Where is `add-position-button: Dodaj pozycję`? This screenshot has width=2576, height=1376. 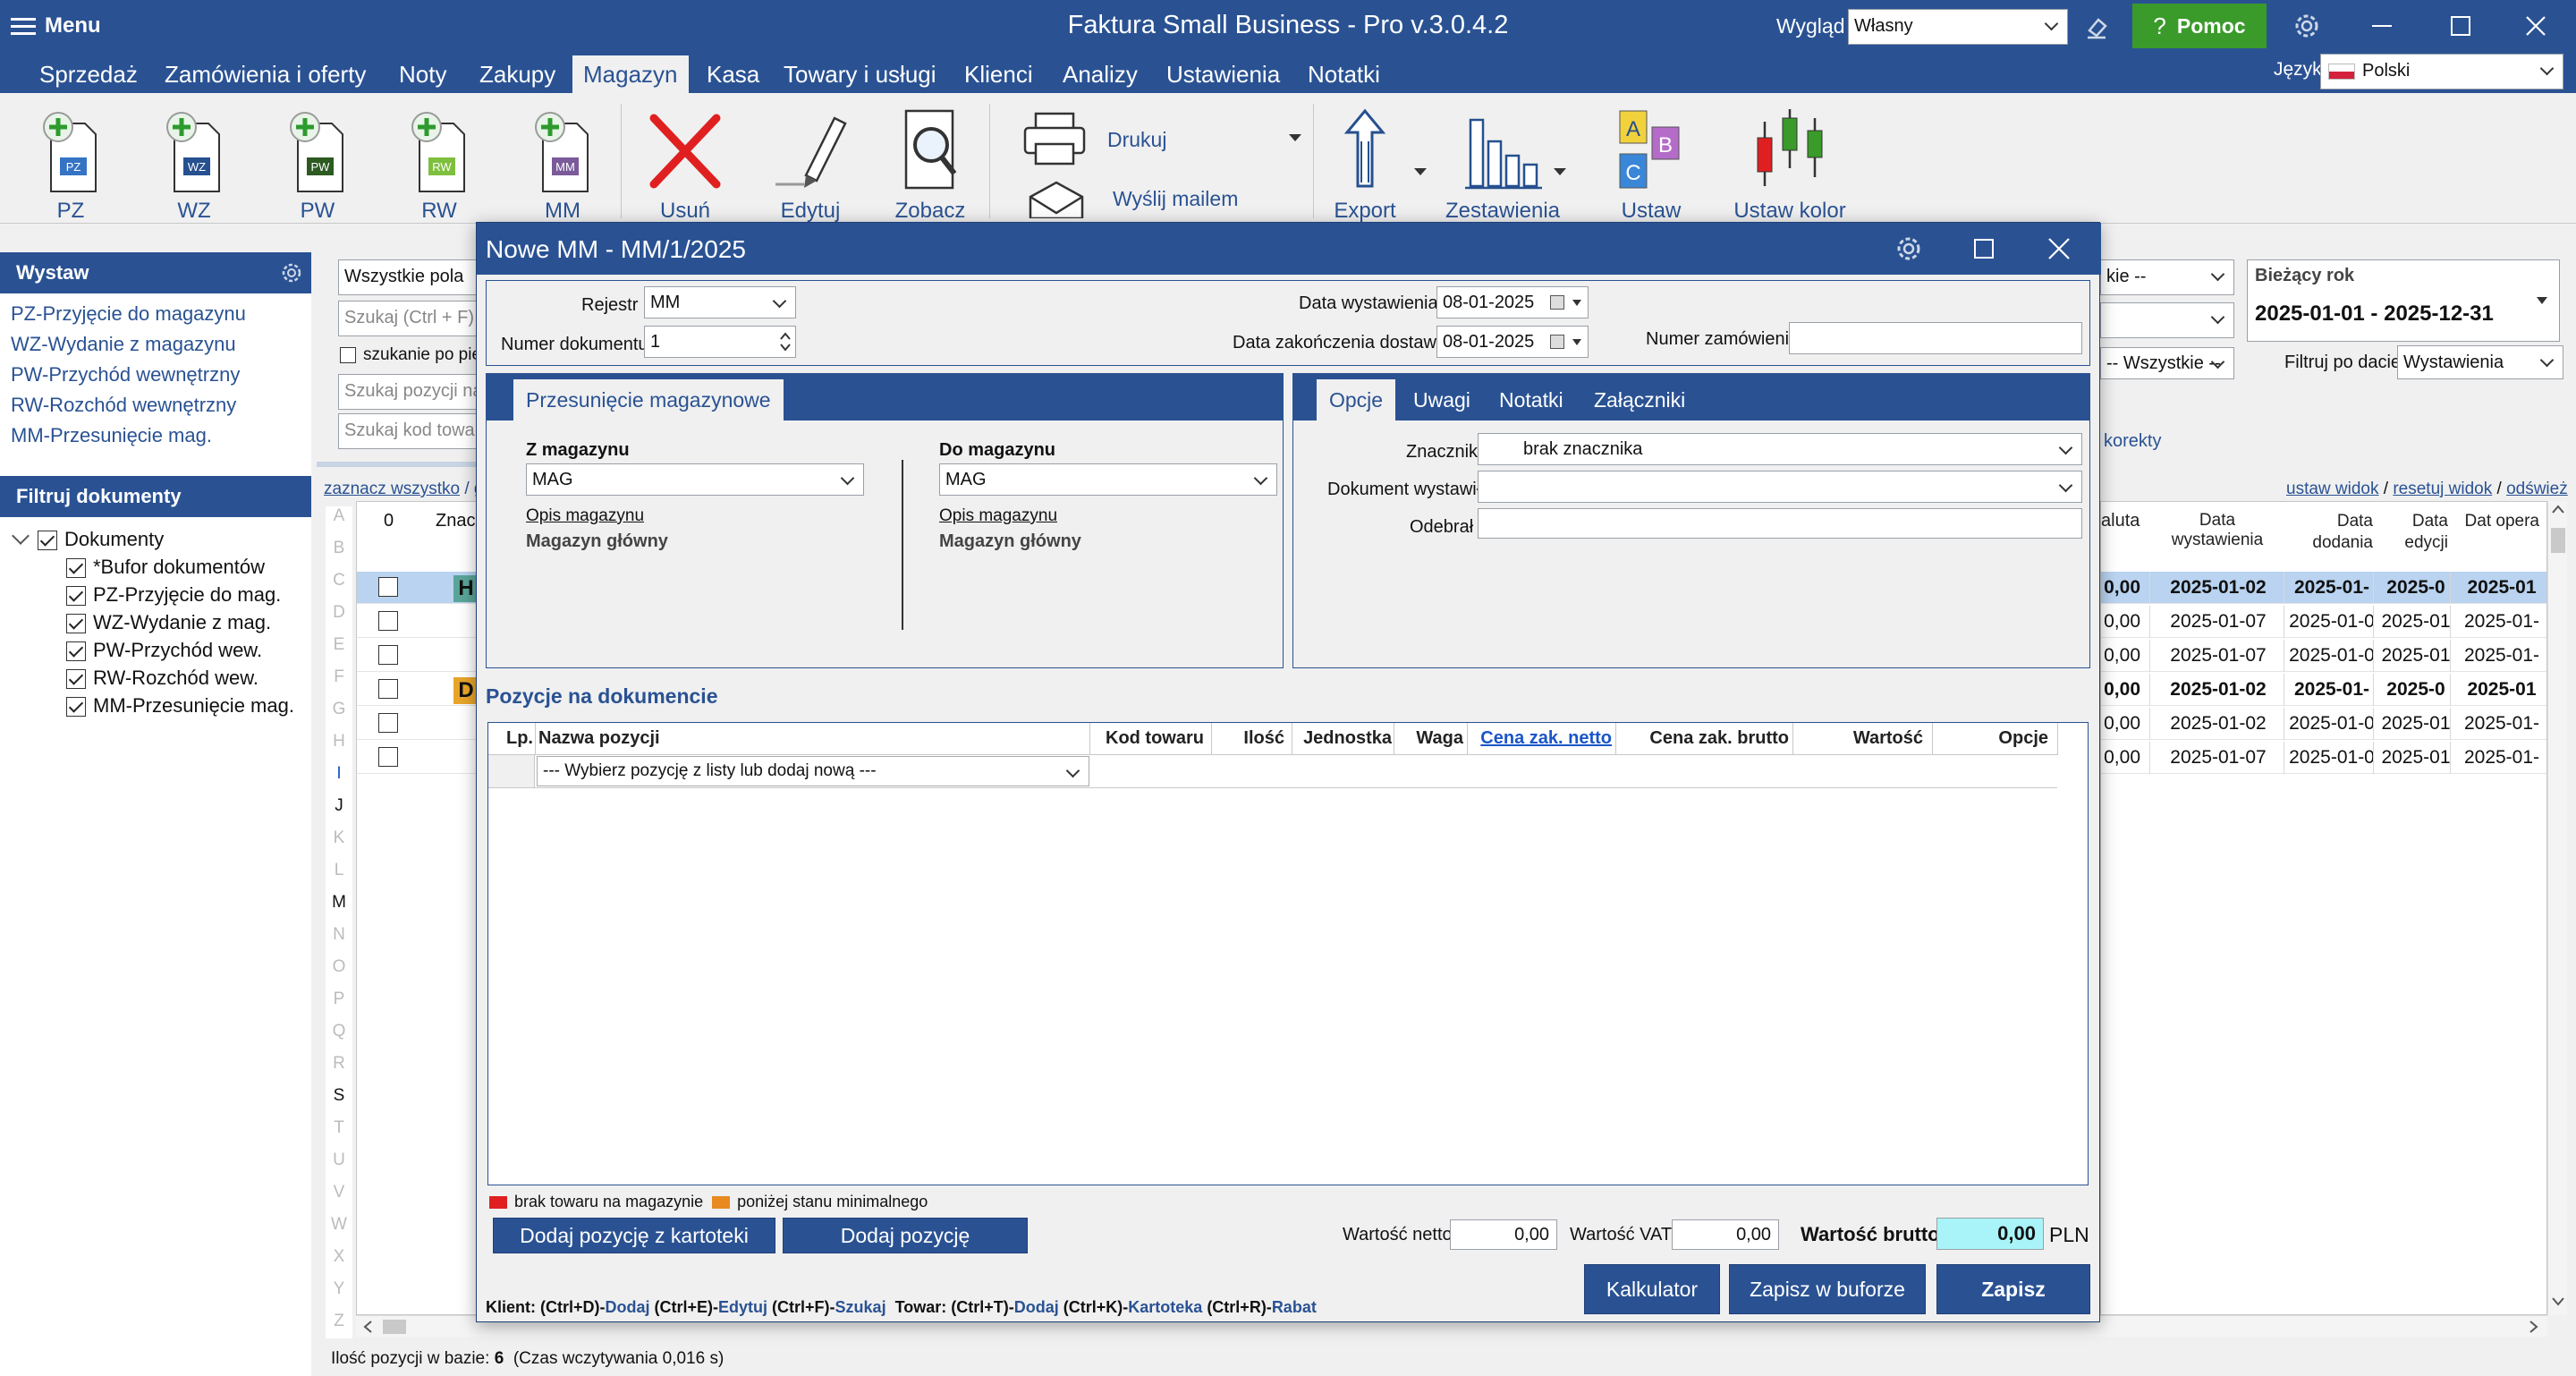 add-position-button: Dodaj pozycję is located at coordinates (905, 1236).